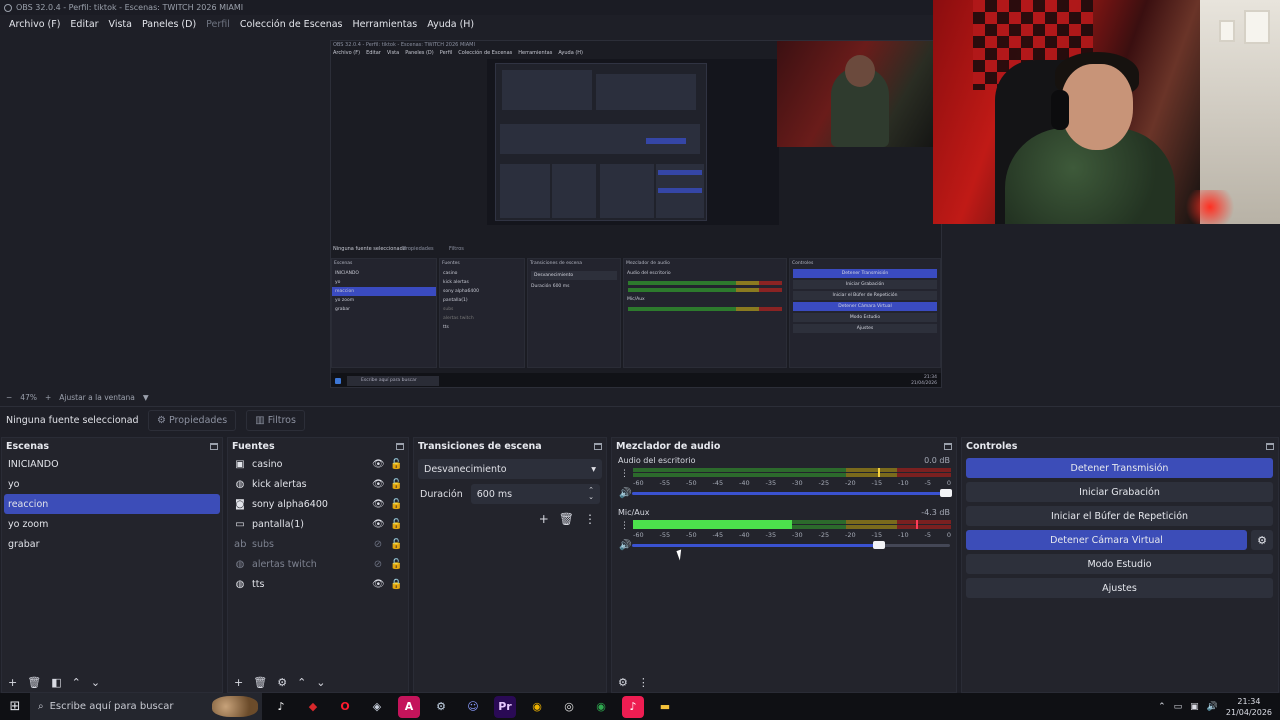 The width and height of the screenshot is (1280, 720). What do you see at coordinates (120, 24) in the screenshot?
I see `menu-vista: Vista` at bounding box center [120, 24].